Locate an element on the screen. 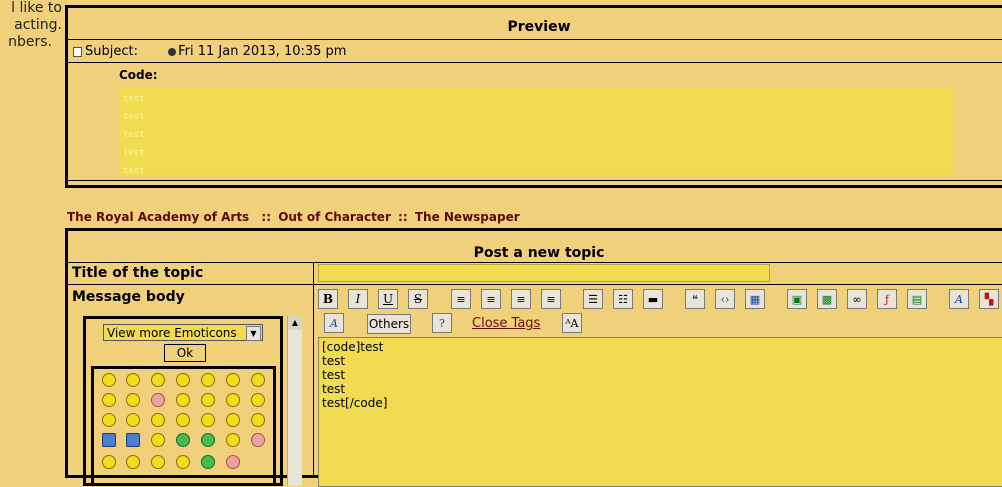 The width and height of the screenshot is (1002, 487). star-icon is located at coordinates (109, 440).